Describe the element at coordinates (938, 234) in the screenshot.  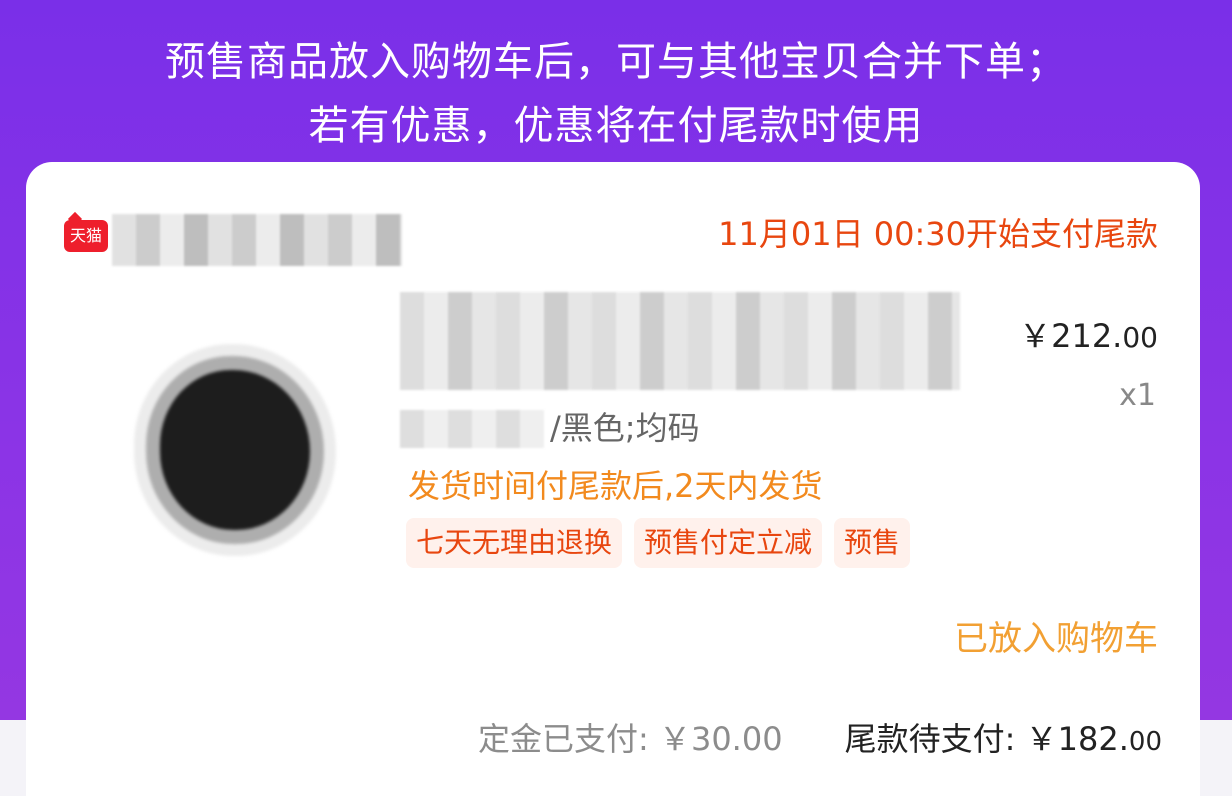
I see `balance-payment-start: 11月01日 00:30开始支付尾款` at that location.